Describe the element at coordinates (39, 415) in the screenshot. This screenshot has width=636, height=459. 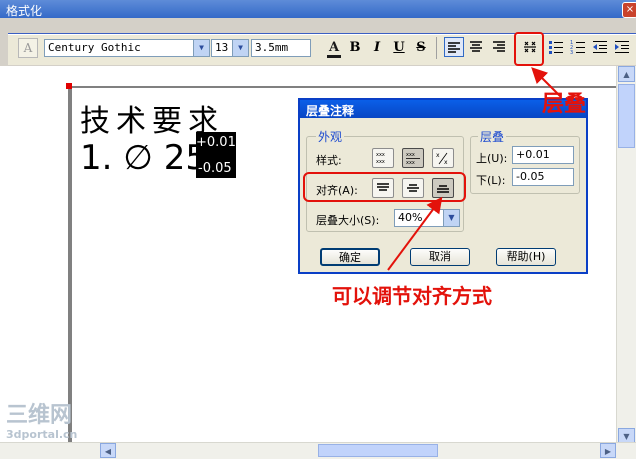
I see `watermark-line1: 三维网` at that location.